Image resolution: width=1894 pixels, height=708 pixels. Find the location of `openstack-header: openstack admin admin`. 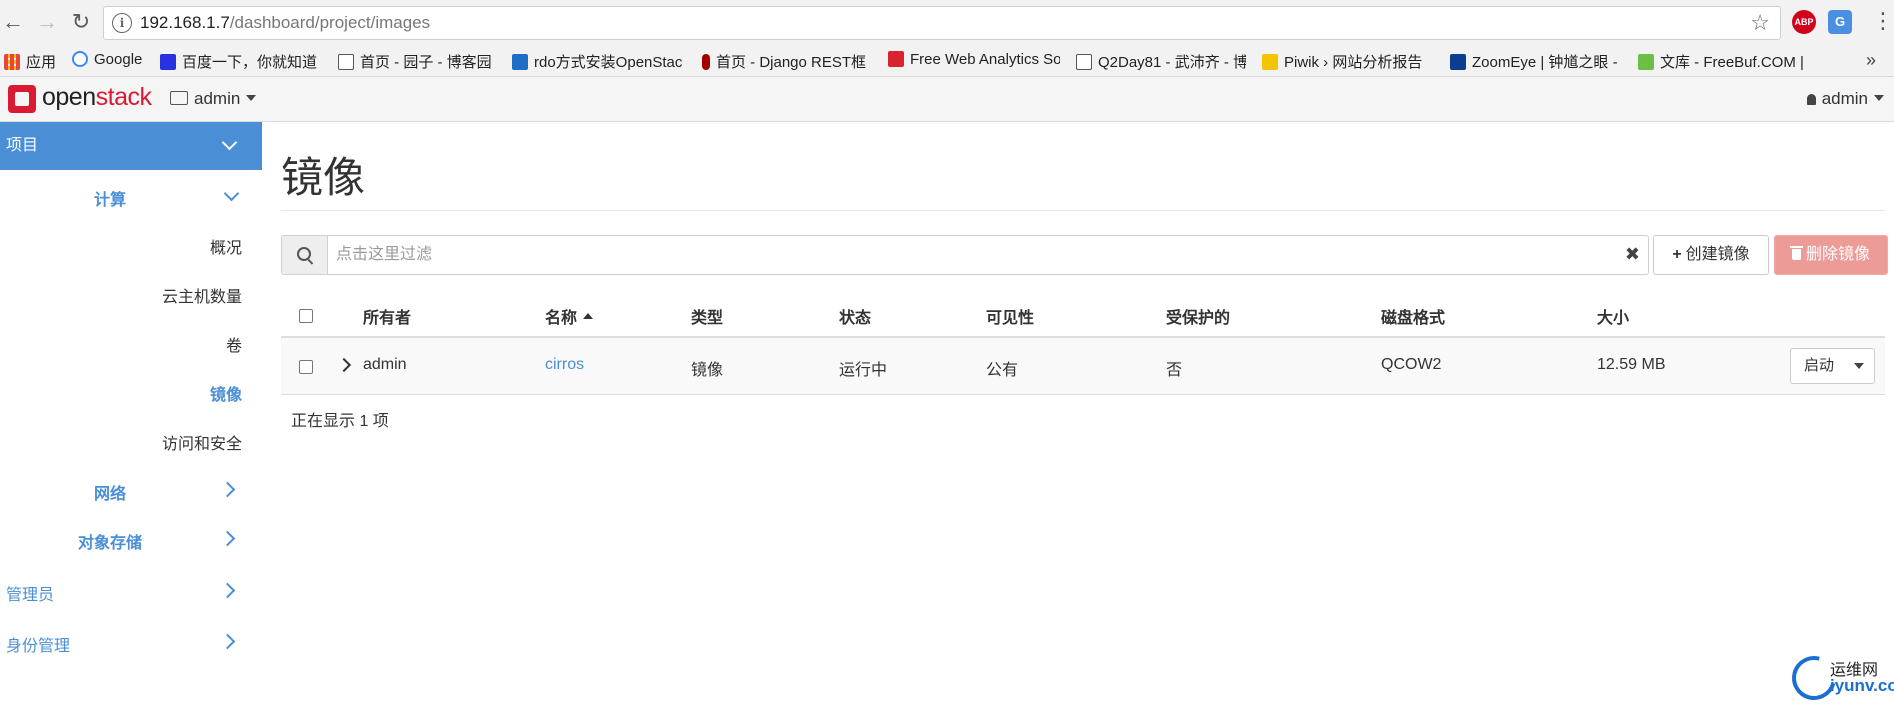

openstack-header: openstack admin admin is located at coordinates (947, 99).